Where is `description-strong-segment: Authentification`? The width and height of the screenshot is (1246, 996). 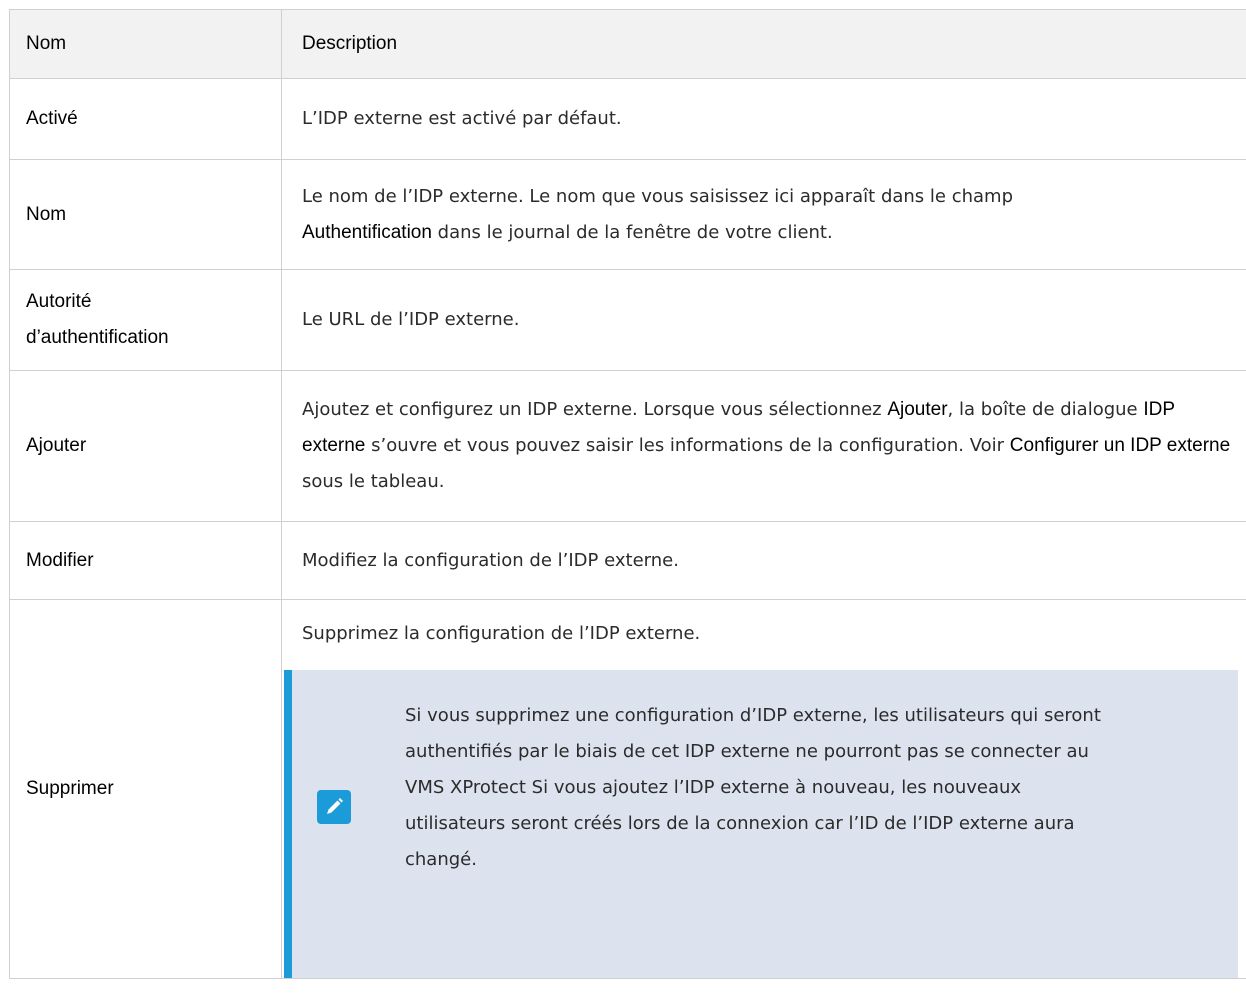 description-strong-segment: Authentification is located at coordinates (367, 232).